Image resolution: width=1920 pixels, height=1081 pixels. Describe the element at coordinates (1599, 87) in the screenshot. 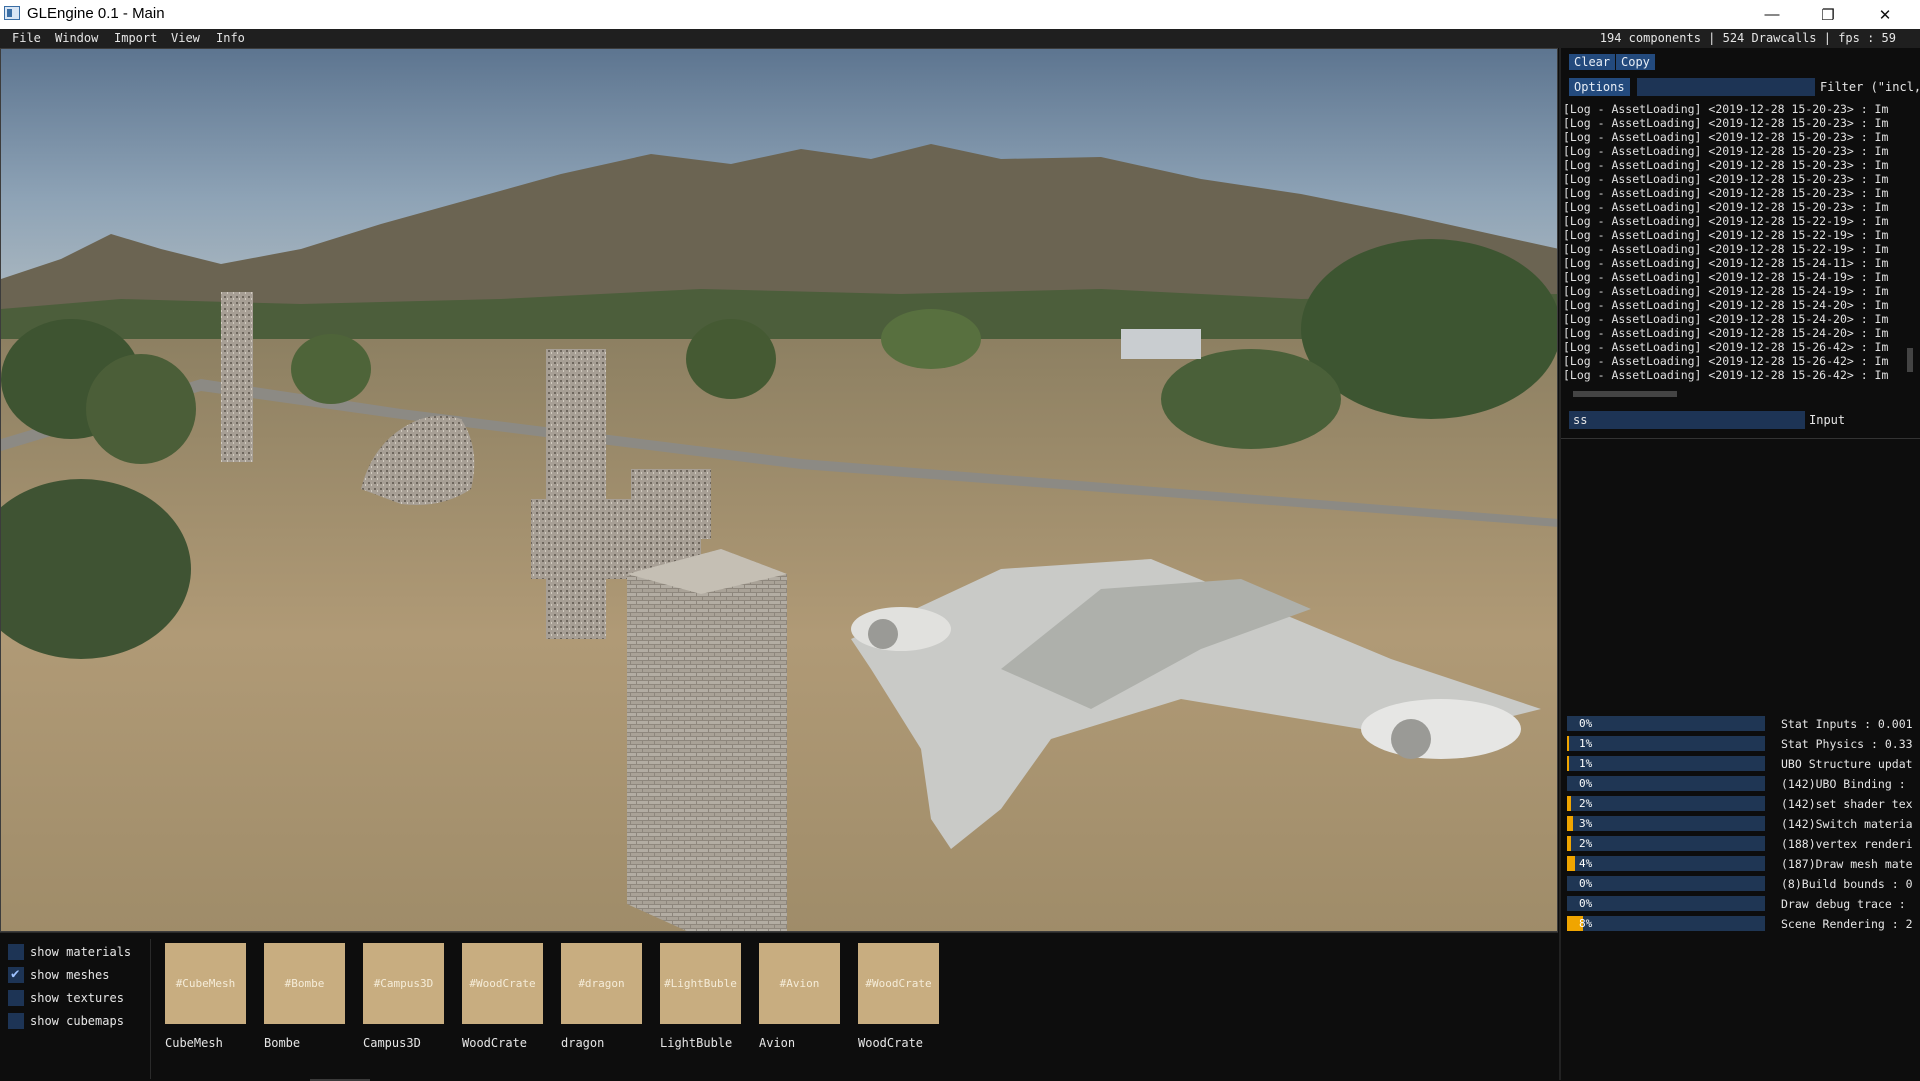

I see `options-button: Options` at that location.